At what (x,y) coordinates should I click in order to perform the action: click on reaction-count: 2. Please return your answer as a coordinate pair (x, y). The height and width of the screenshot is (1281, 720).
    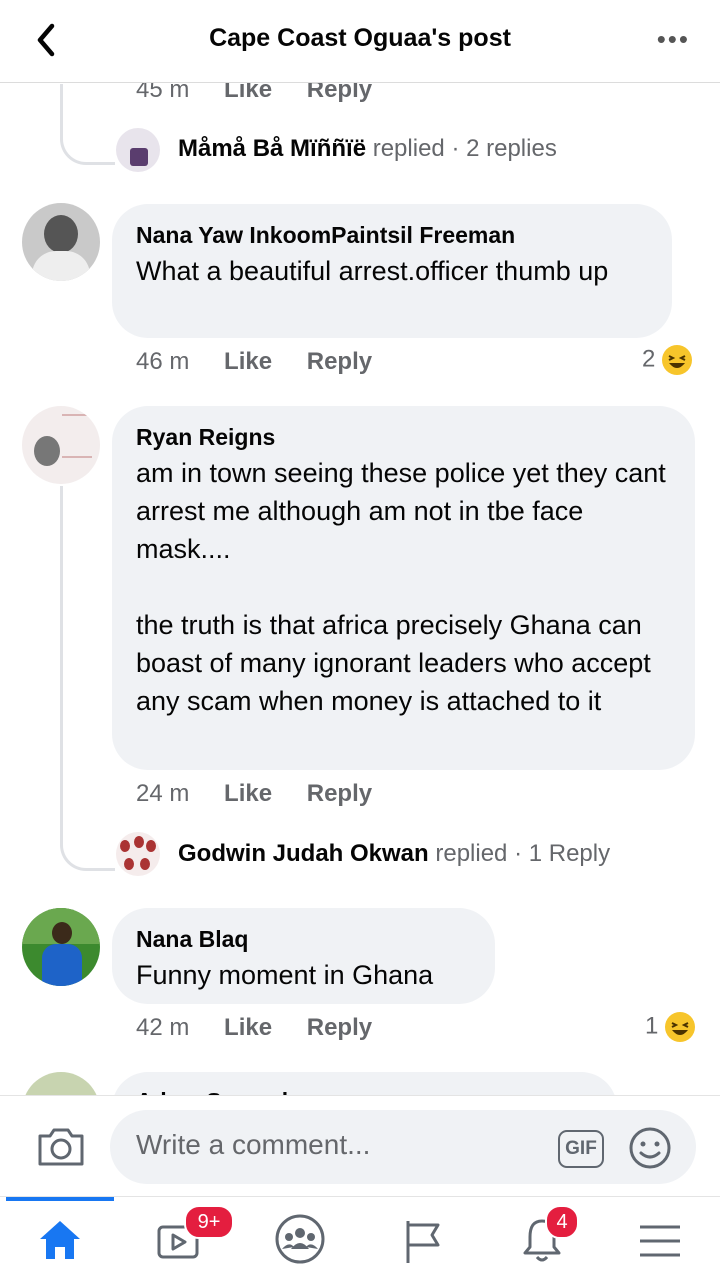
    Looking at the image, I should click on (649, 359).